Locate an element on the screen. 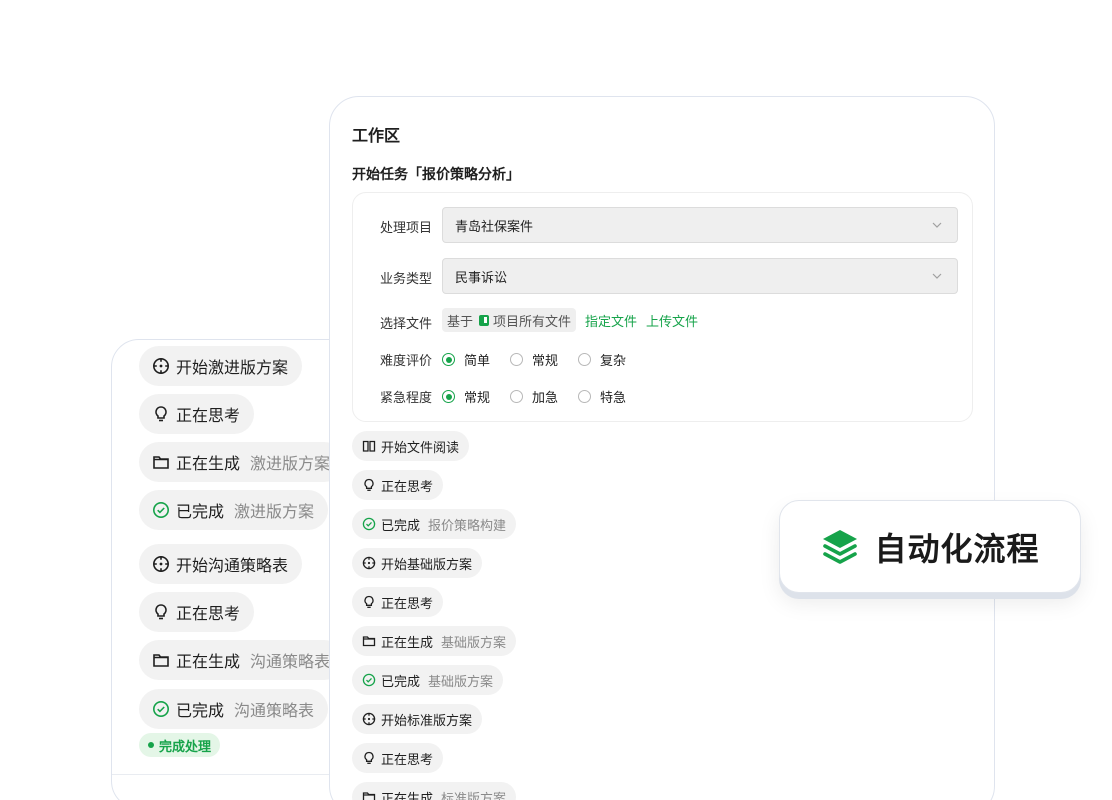  difficulty-label: 难度评价 is located at coordinates (406, 361).